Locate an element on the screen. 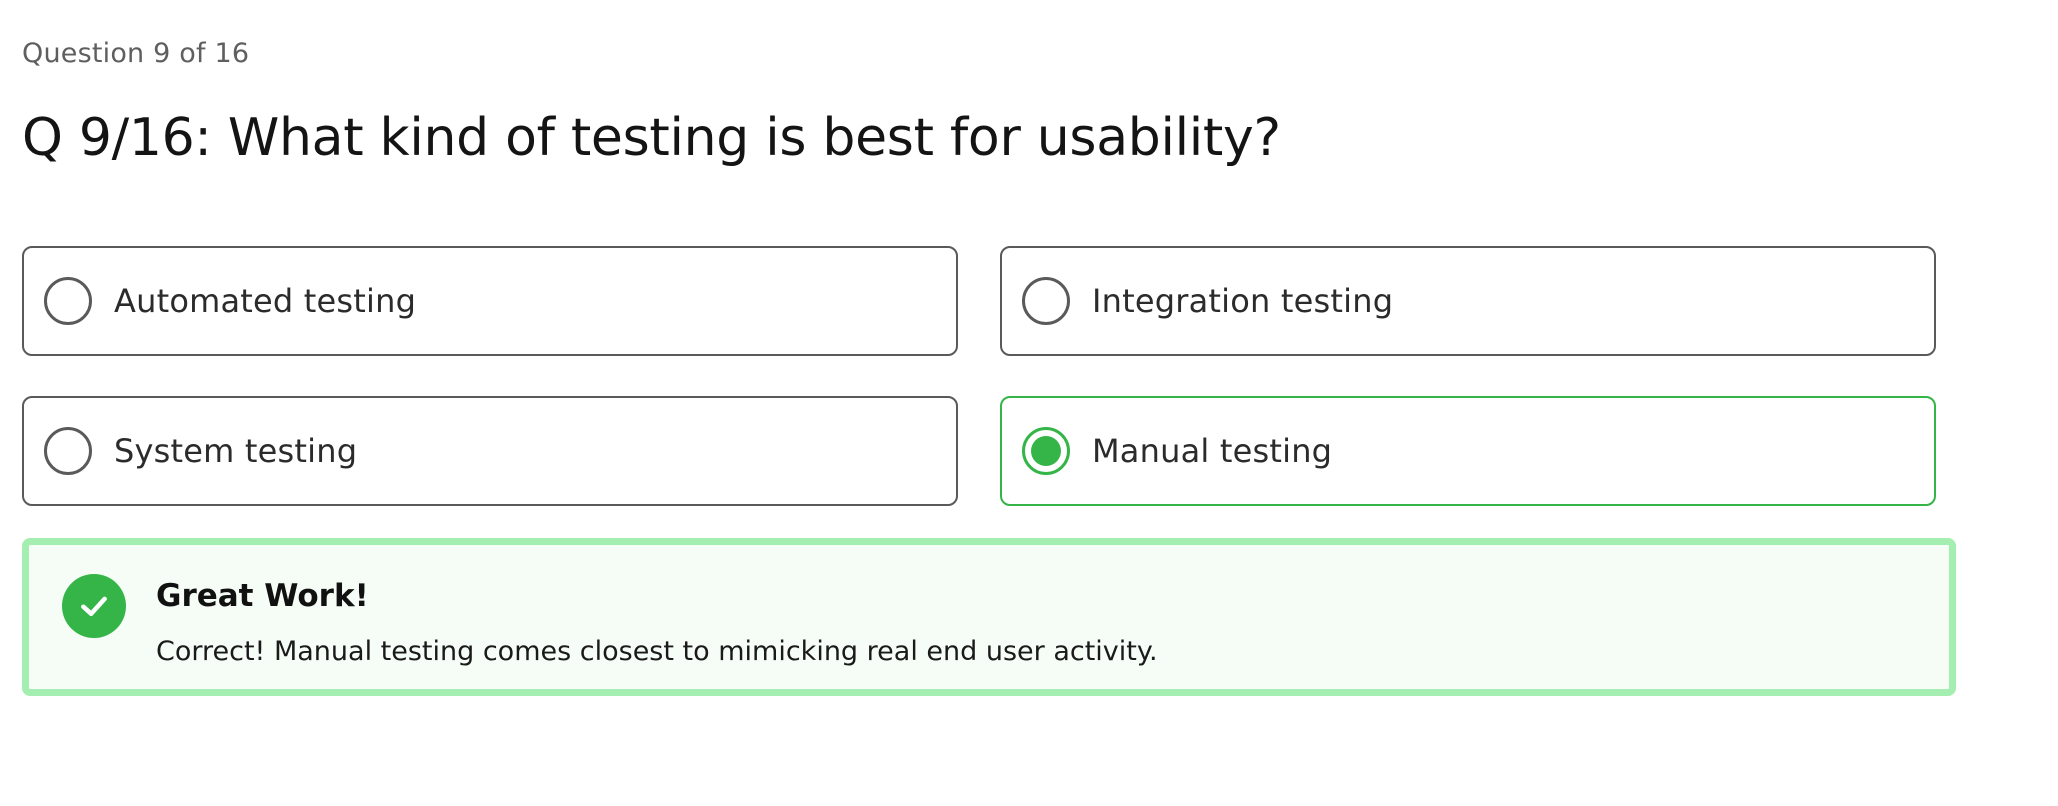  option-integration-testing: Integration testing is located at coordinates (1468, 301).